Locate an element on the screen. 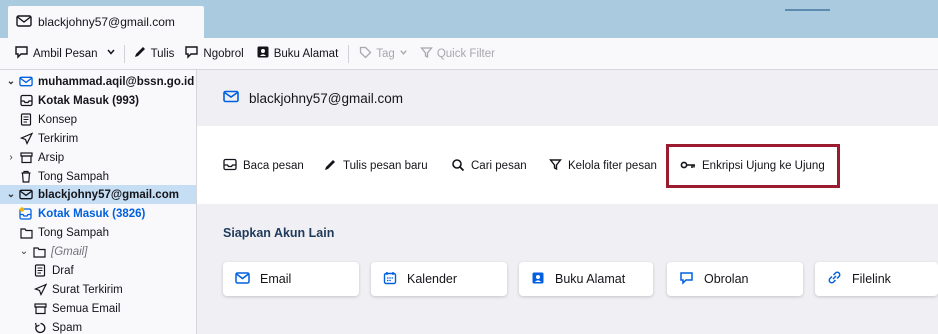  setup-calendar-button: Kalender is located at coordinates (439, 279).